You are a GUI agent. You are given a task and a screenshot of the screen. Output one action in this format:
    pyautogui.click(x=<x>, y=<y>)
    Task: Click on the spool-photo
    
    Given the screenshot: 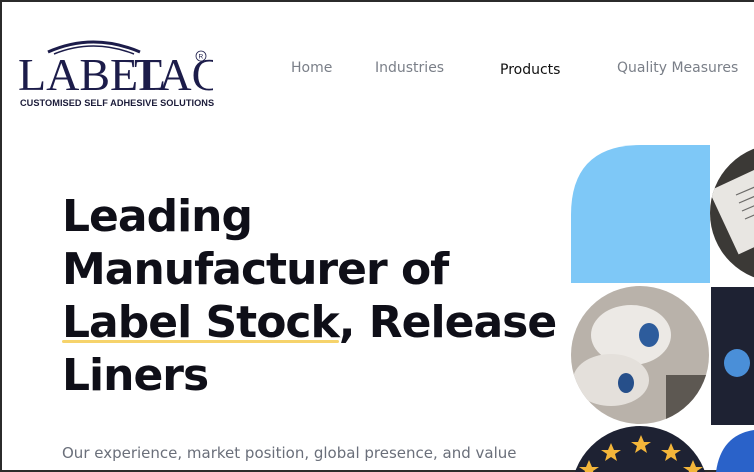 What is the action you would take?
    pyautogui.click(x=640, y=355)
    